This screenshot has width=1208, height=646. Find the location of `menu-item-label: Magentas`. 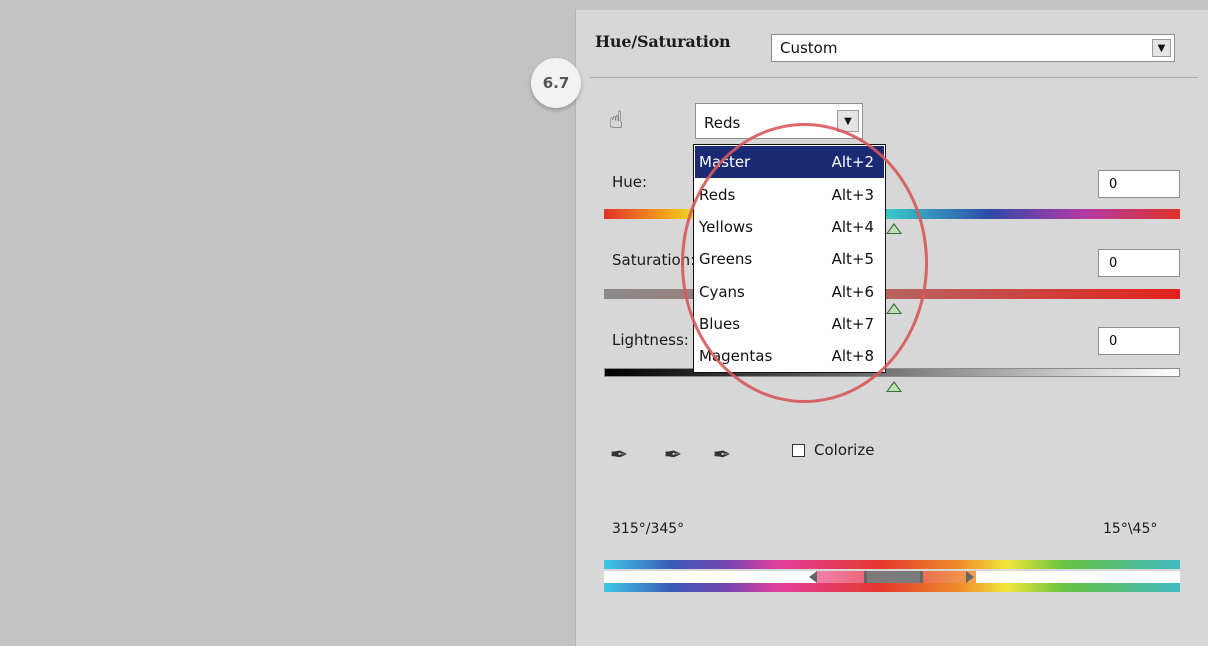

menu-item-label: Magentas is located at coordinates (736, 356).